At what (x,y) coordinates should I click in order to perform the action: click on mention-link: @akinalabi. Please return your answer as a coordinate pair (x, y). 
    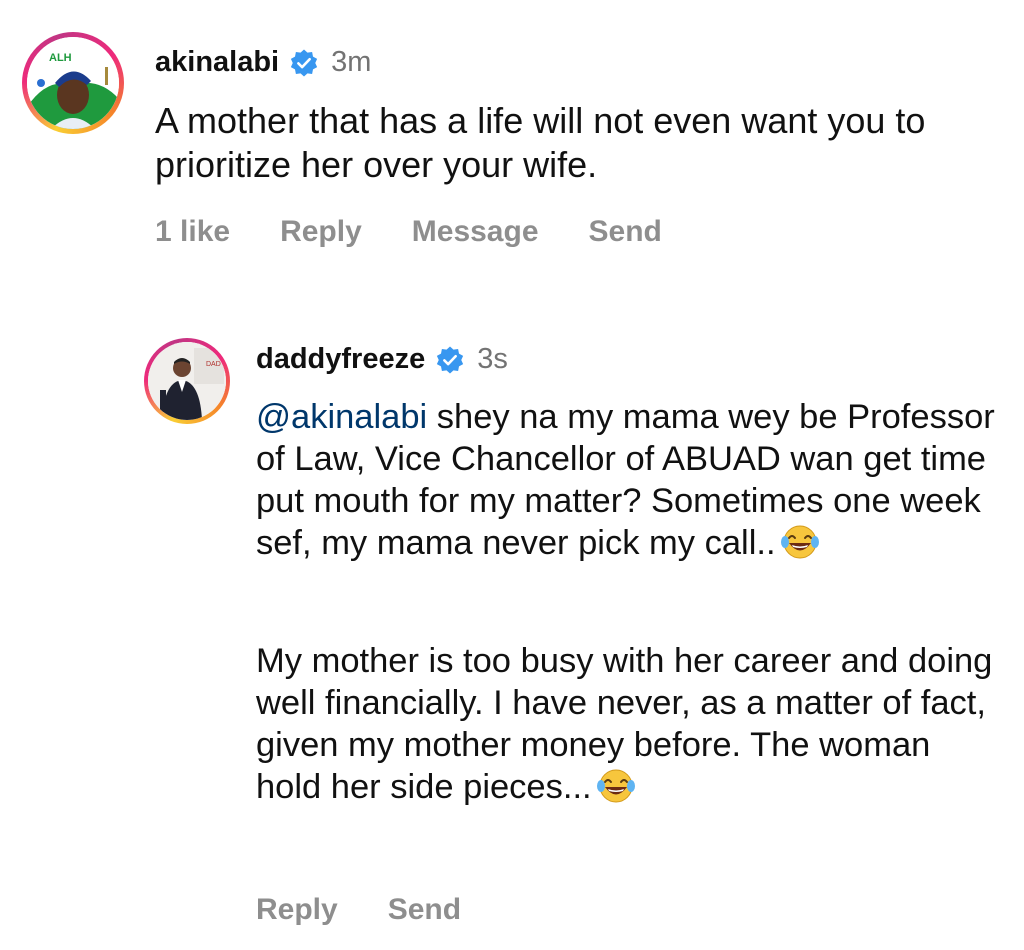
    Looking at the image, I should click on (341, 417).